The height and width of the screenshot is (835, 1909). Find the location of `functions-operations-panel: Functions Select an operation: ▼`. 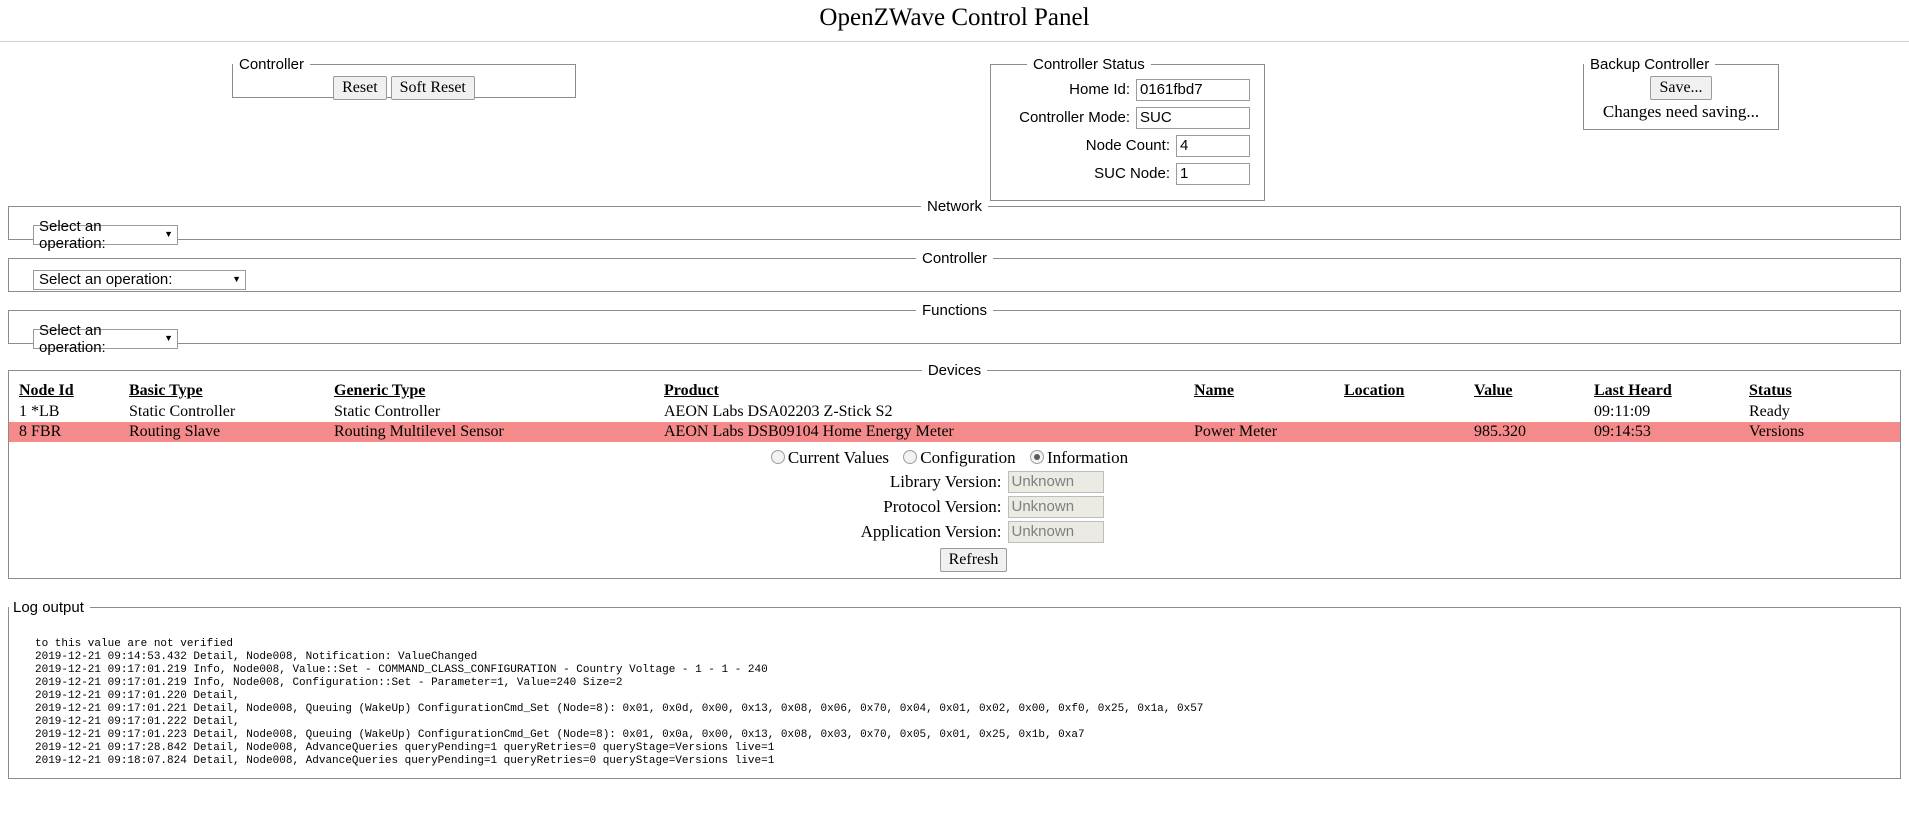

functions-operations-panel: Functions Select an operation: ▼ is located at coordinates (954, 328).